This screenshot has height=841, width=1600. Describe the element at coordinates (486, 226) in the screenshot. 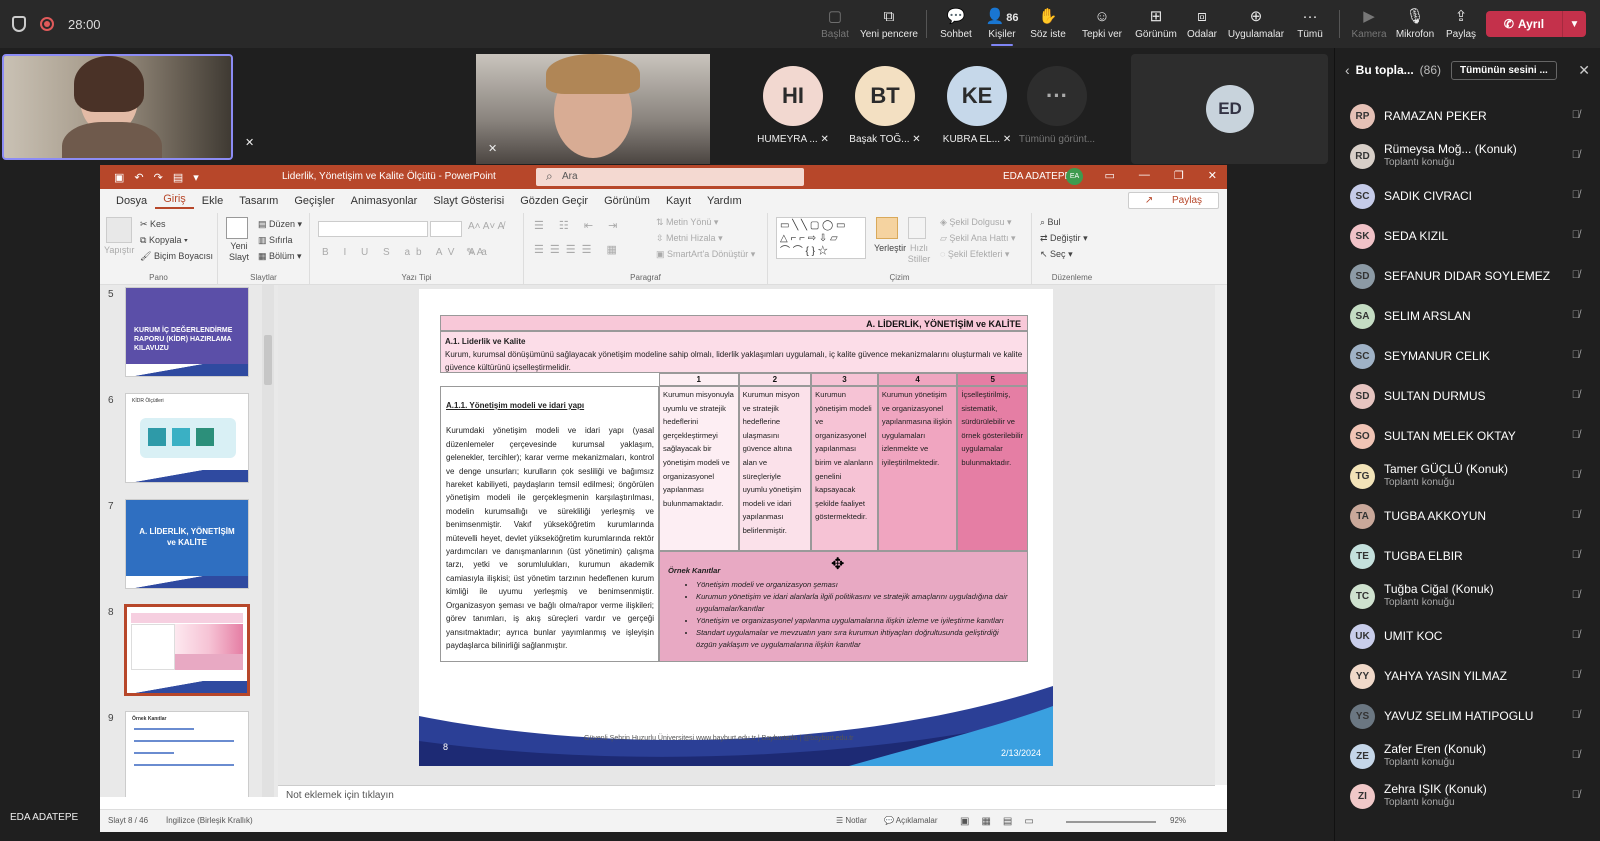

I see `font-size-buttons: A˄ A˅ A̸` at that location.